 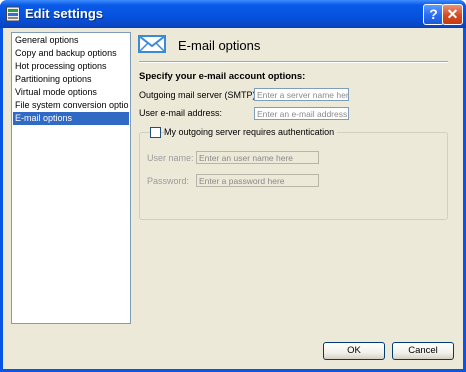 What do you see at coordinates (423, 351) in the screenshot?
I see `cancel-button: Cancel` at bounding box center [423, 351].